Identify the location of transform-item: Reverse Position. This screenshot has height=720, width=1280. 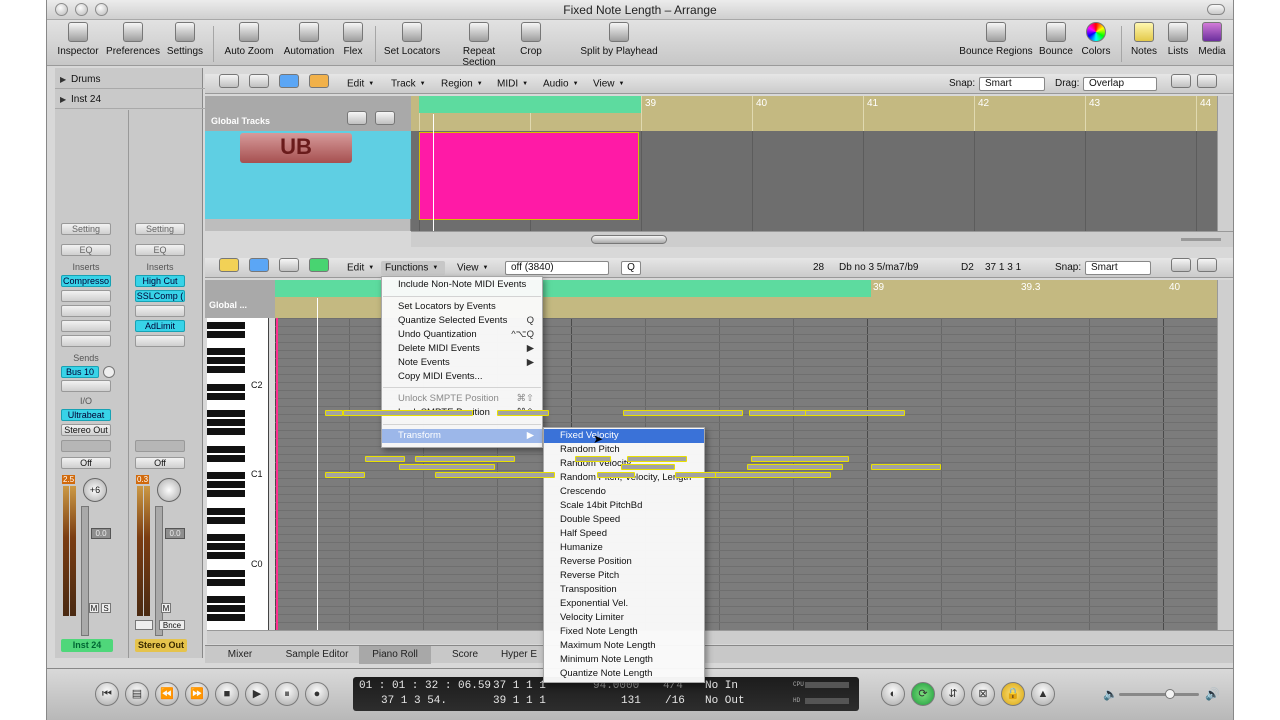
(624, 562).